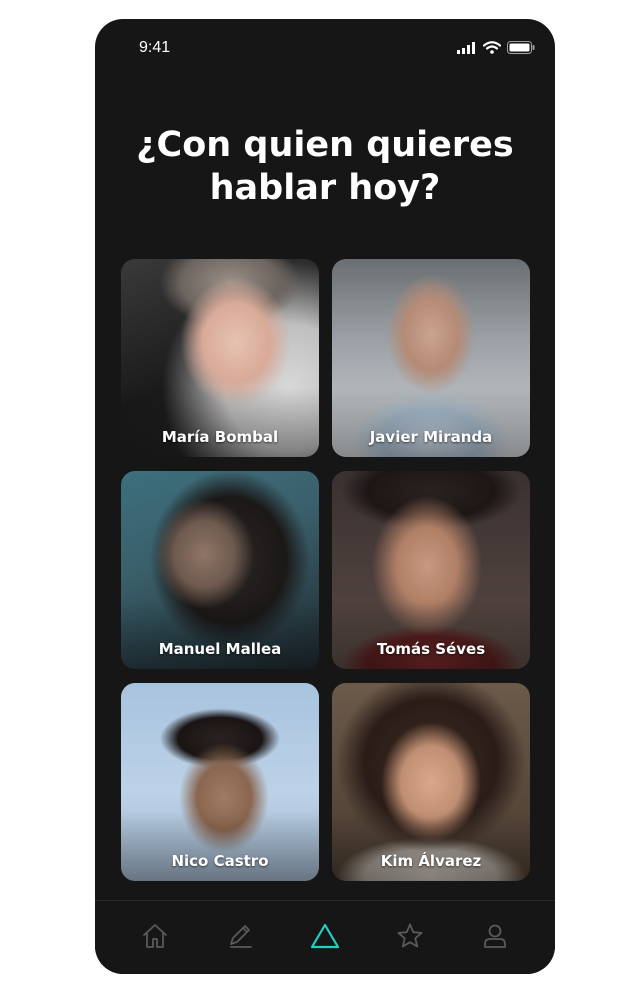 This screenshot has width=641, height=1001. I want to click on star-icon, so click(410, 938).